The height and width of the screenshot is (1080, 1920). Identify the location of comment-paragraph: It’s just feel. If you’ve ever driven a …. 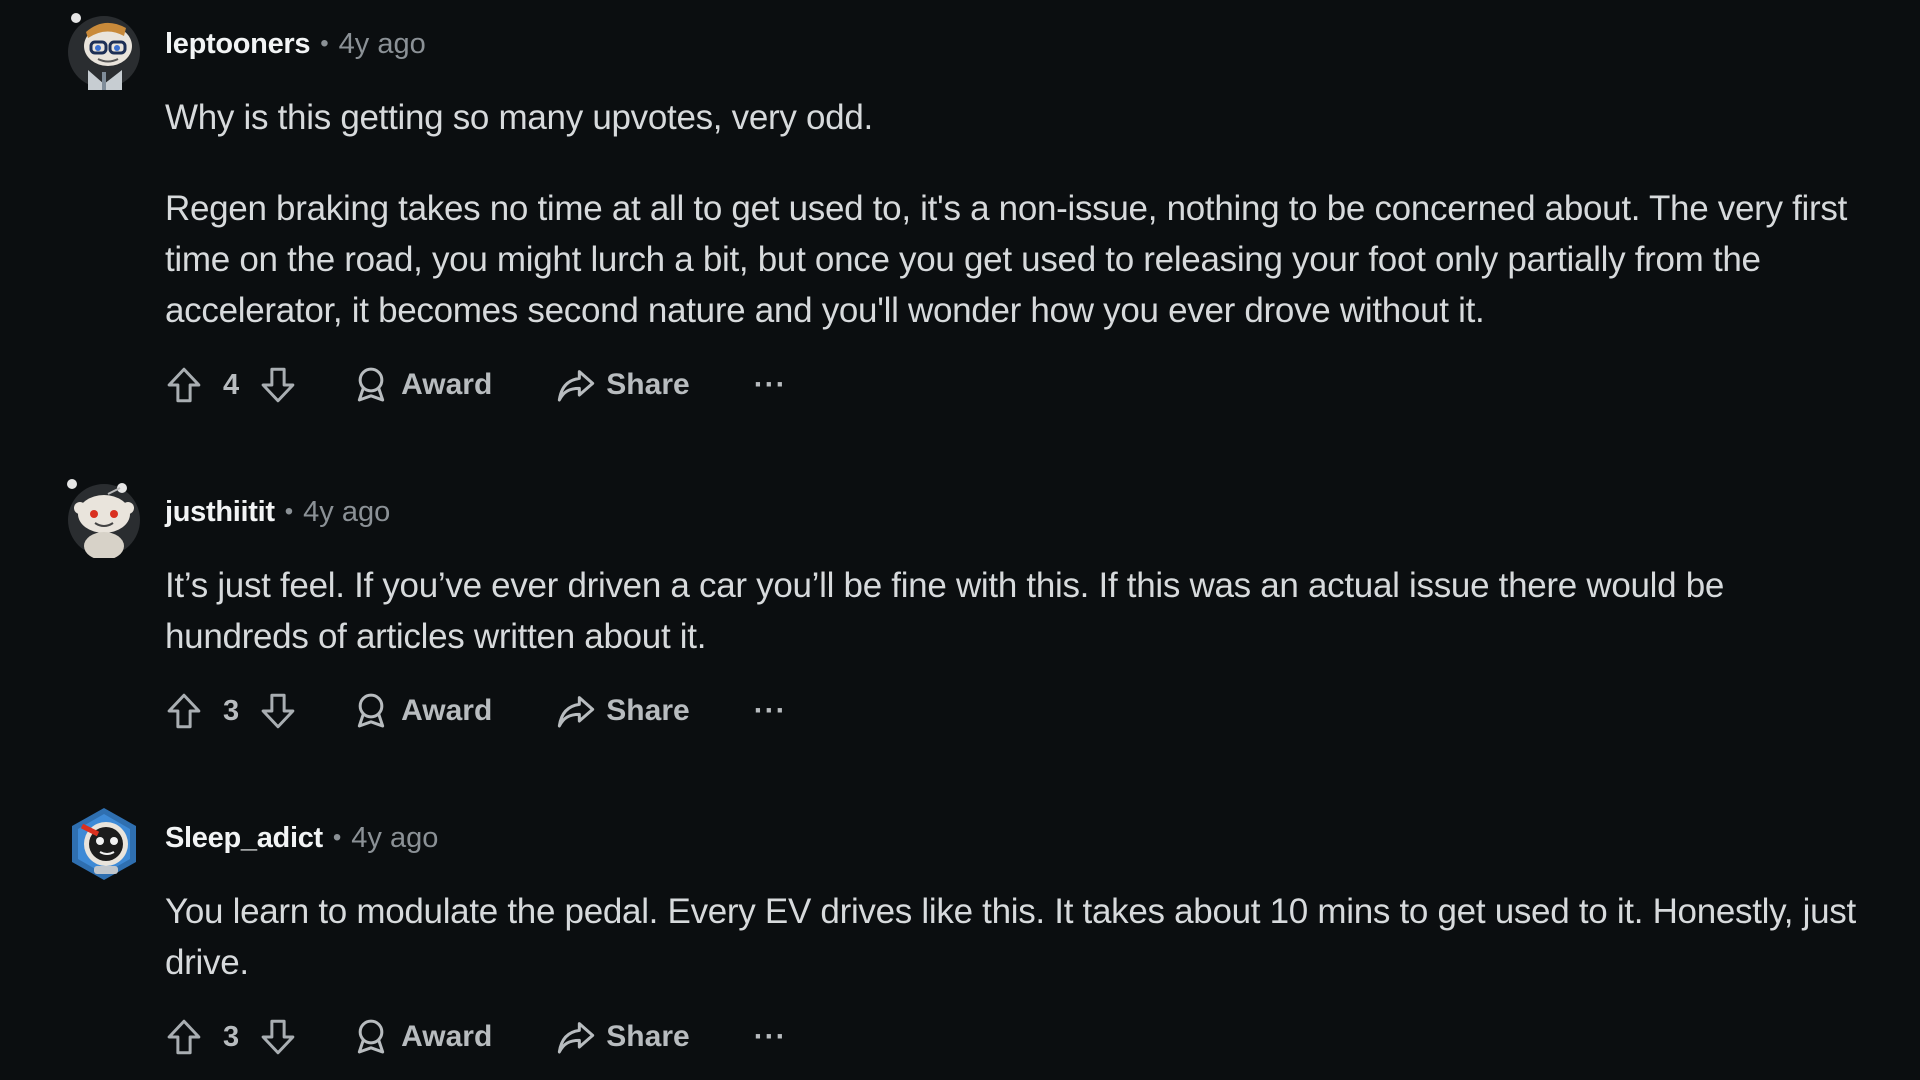
(945, 611).